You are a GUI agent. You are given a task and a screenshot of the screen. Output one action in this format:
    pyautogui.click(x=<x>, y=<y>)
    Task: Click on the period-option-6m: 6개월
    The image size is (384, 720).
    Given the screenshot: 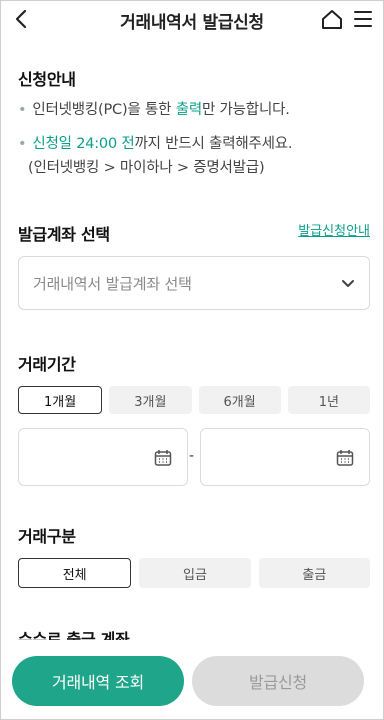 What is the action you would take?
    pyautogui.click(x=239, y=400)
    